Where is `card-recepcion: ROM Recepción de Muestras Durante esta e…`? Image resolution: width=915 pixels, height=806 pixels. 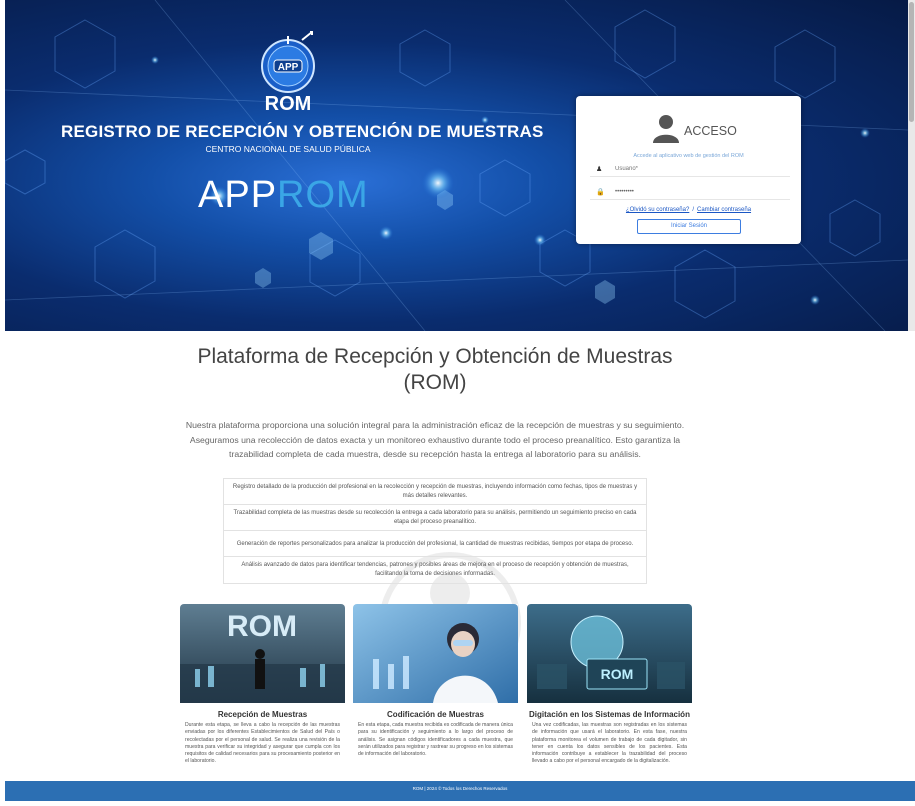 card-recepcion: ROM Recepción de Muestras Durante esta e… is located at coordinates (262, 693).